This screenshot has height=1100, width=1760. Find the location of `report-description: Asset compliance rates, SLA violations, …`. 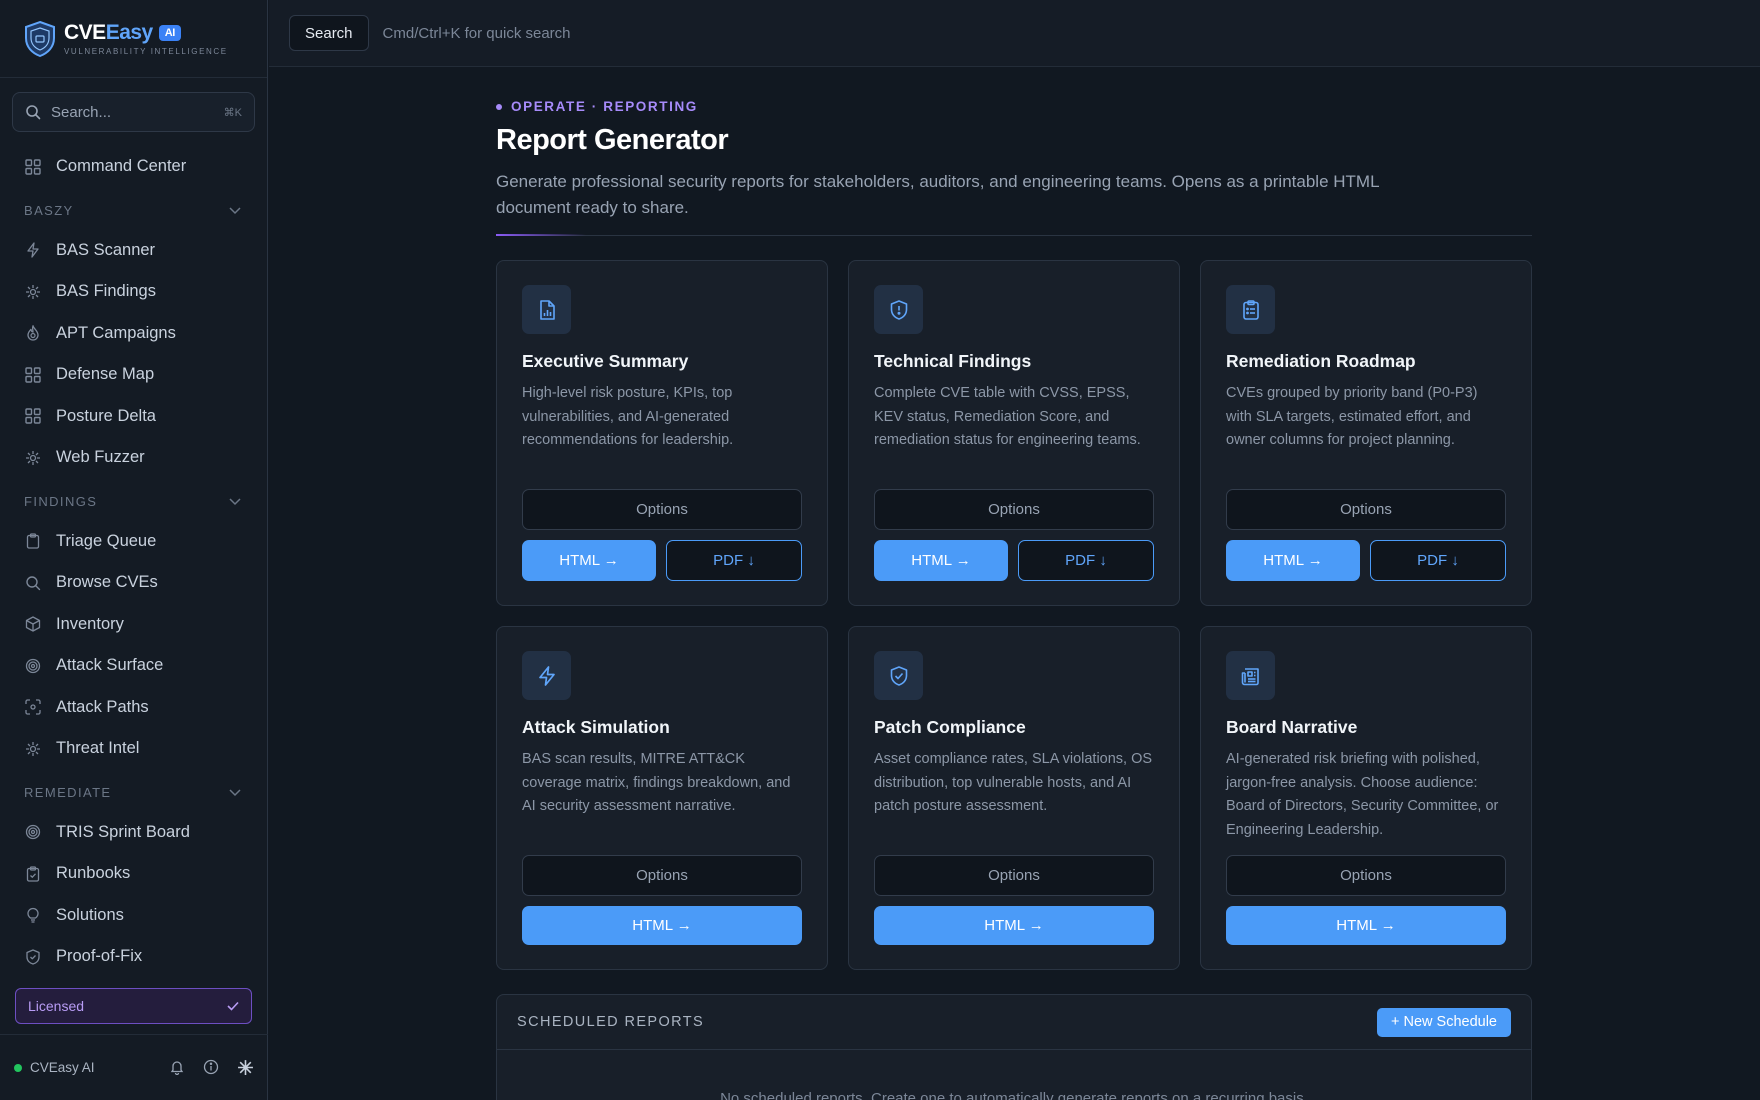

report-description: Asset compliance rates, SLA violations, … is located at coordinates (1013, 782).